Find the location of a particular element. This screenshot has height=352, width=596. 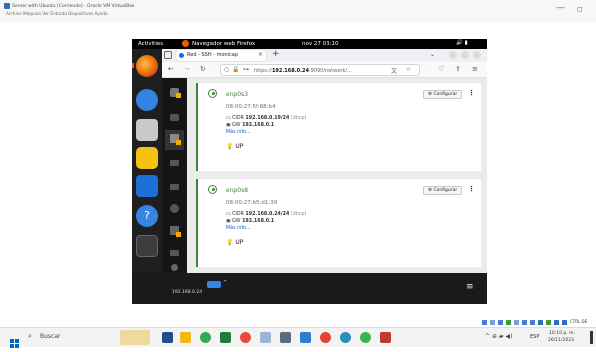

taskbar-date: 26/11/2023 is located at coordinates (561, 340).